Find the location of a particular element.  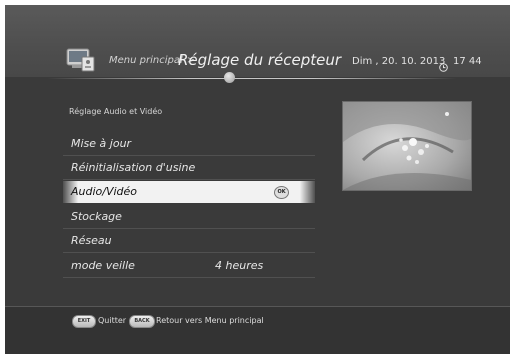

ok-button-icon: OK is located at coordinates (281, 192).